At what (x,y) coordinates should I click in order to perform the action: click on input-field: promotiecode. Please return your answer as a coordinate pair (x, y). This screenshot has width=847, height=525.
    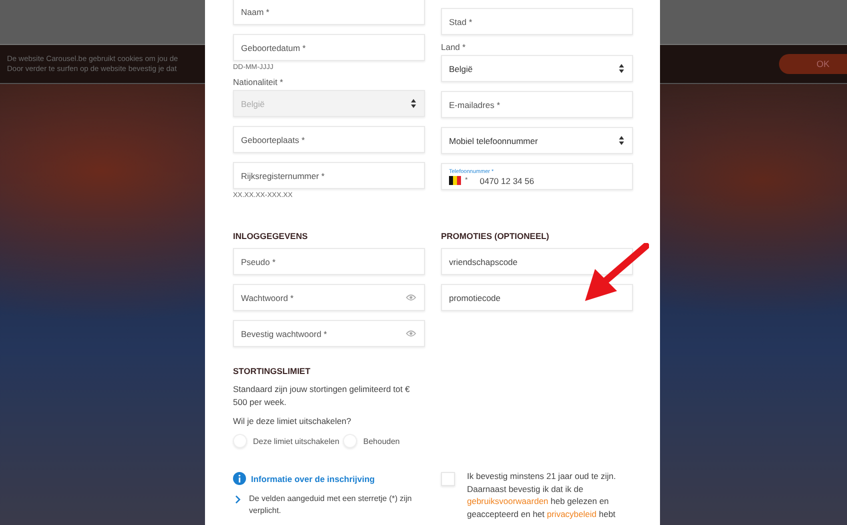
    Looking at the image, I should click on (537, 297).